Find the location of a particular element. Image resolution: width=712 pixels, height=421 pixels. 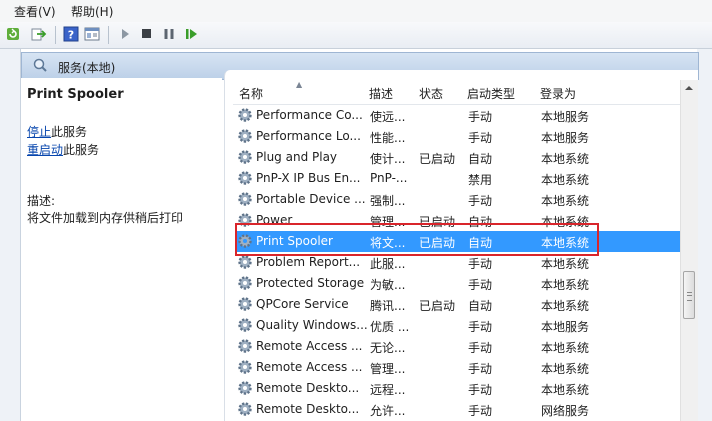

menu-bar: 查看(V) 帮助(H) is located at coordinates (356, 11).